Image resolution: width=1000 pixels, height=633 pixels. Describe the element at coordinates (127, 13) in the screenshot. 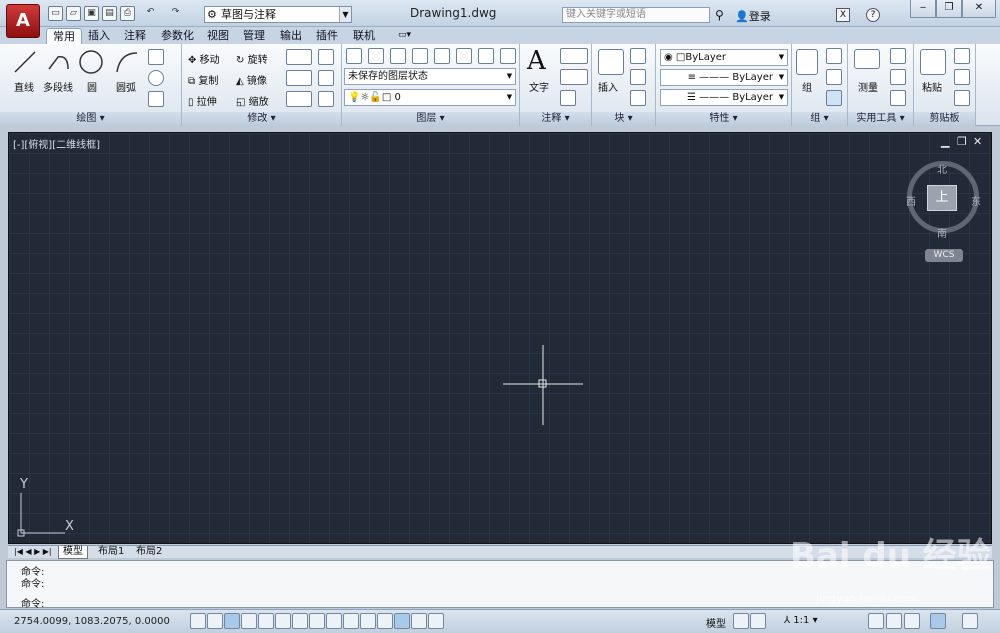

I see `plot-icon: ⎙` at that location.